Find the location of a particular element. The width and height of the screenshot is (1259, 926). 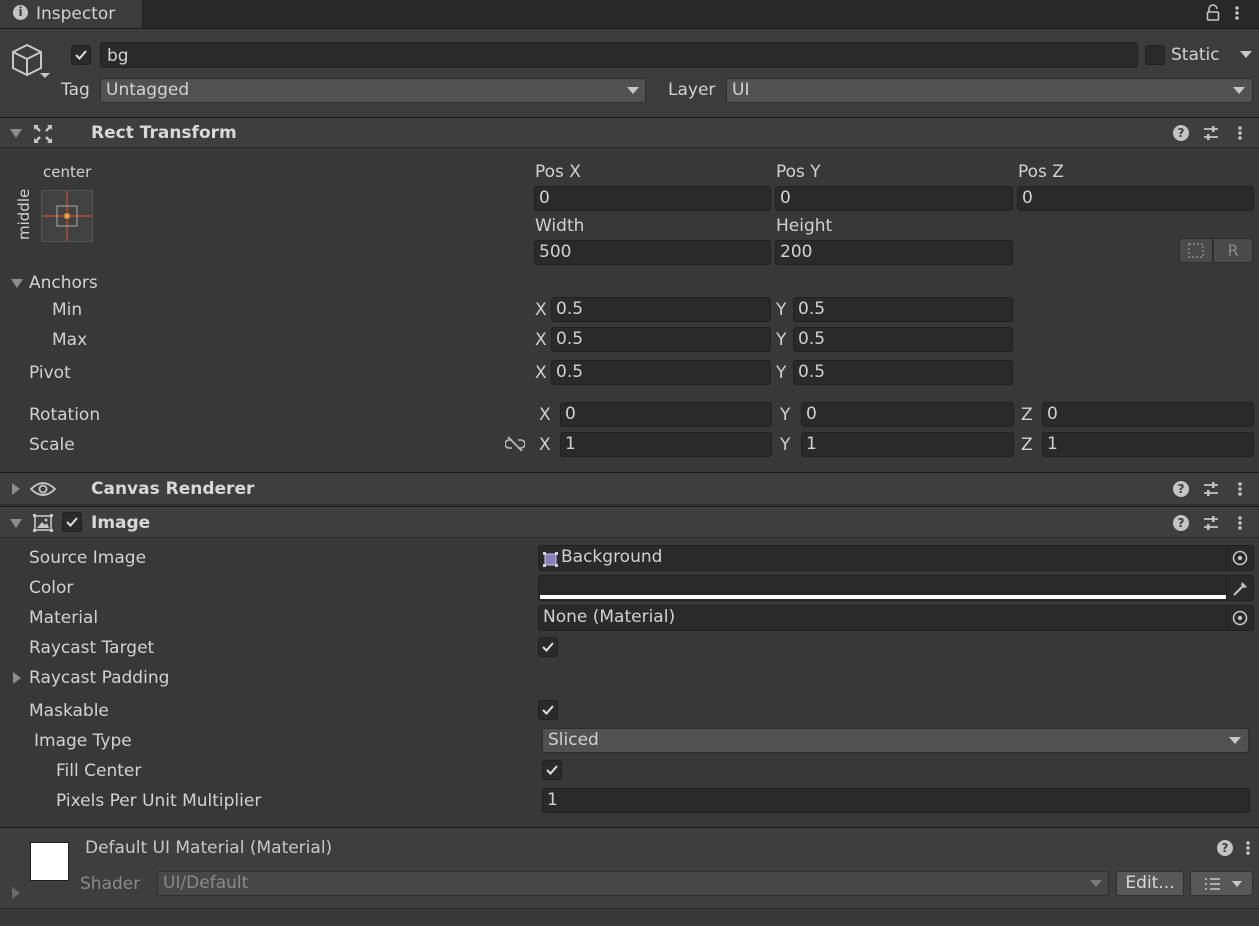

max-y-field: 0.5 is located at coordinates (903, 339).